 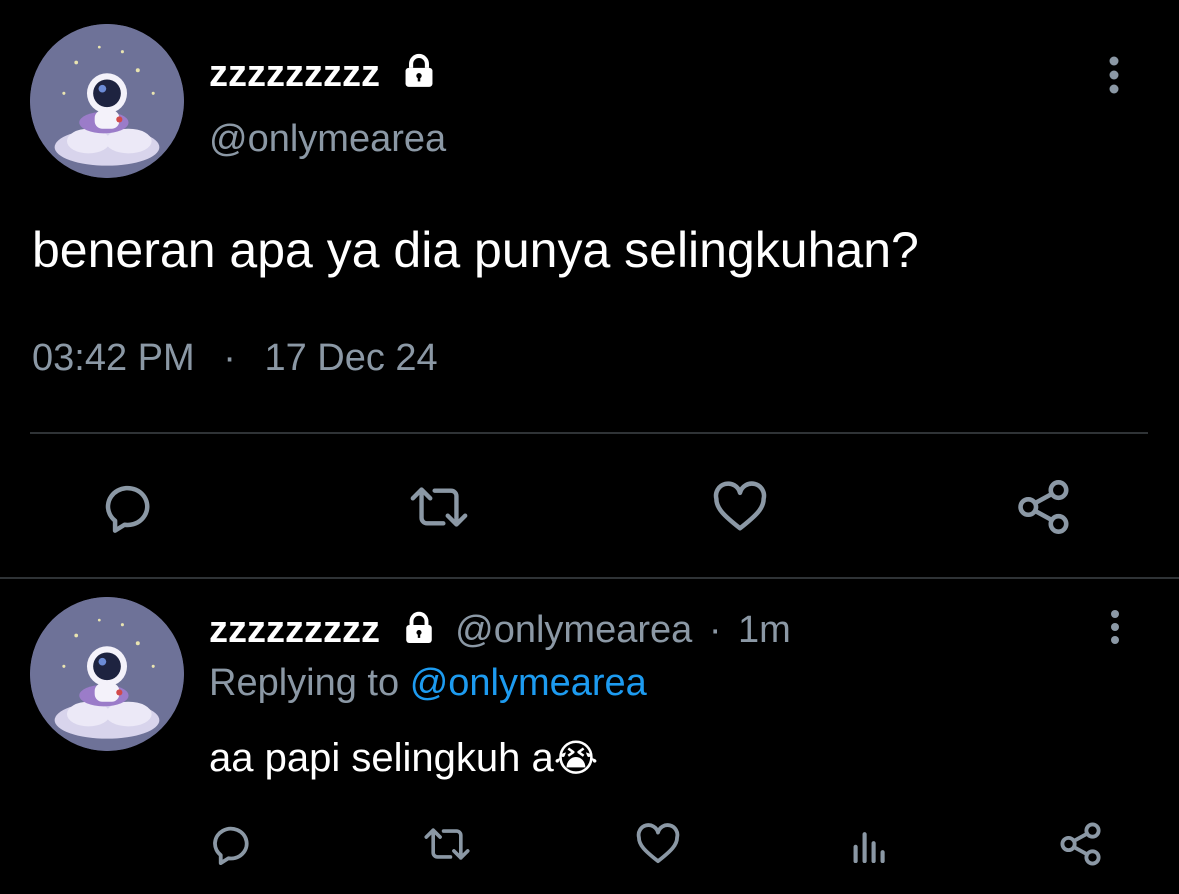 What do you see at coordinates (351, 358) in the screenshot?
I see `tweet-date: 17 Dec 24` at bounding box center [351, 358].